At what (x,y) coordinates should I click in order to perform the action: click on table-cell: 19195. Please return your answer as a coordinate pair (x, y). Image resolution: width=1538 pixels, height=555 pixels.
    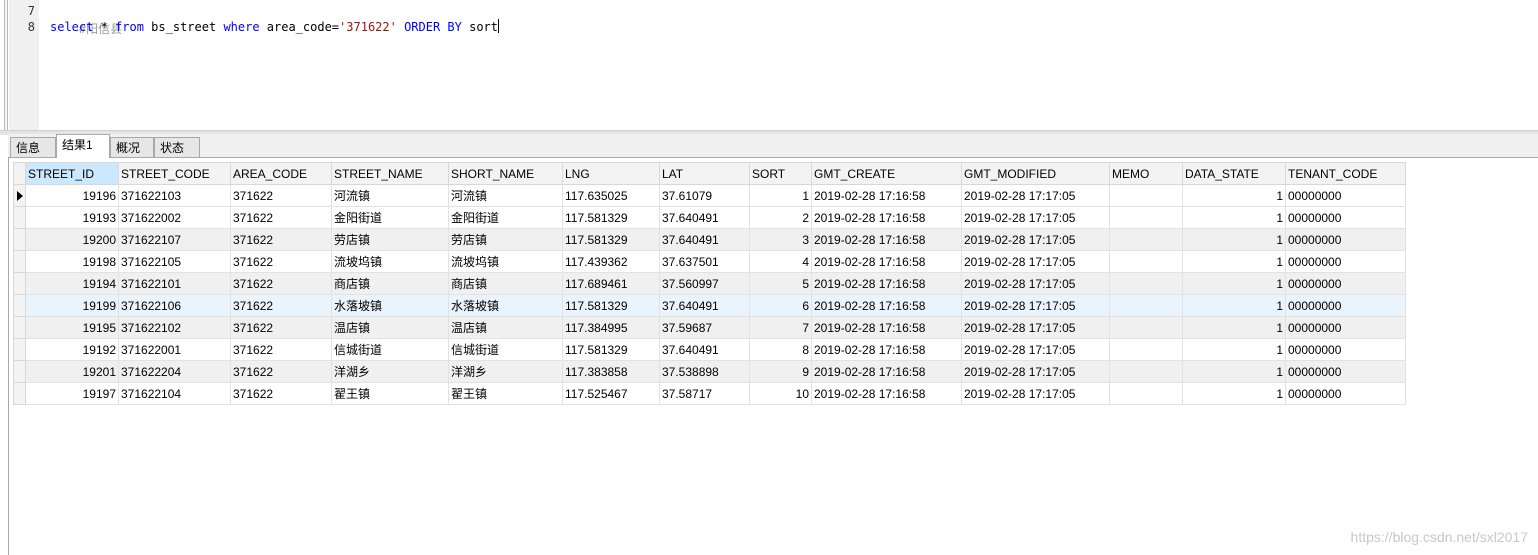
    Looking at the image, I should click on (72, 327).